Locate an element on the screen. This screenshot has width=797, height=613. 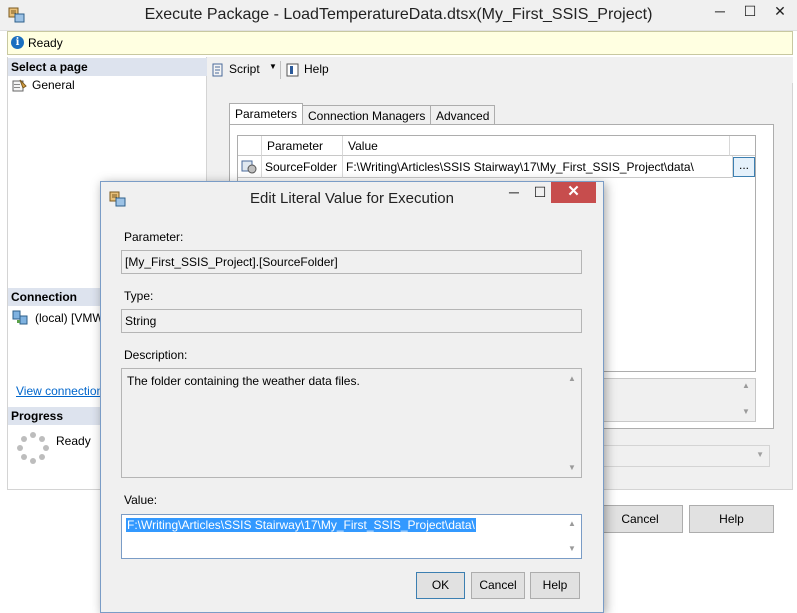
minimize-button: ─ is located at coordinates (720, 11).